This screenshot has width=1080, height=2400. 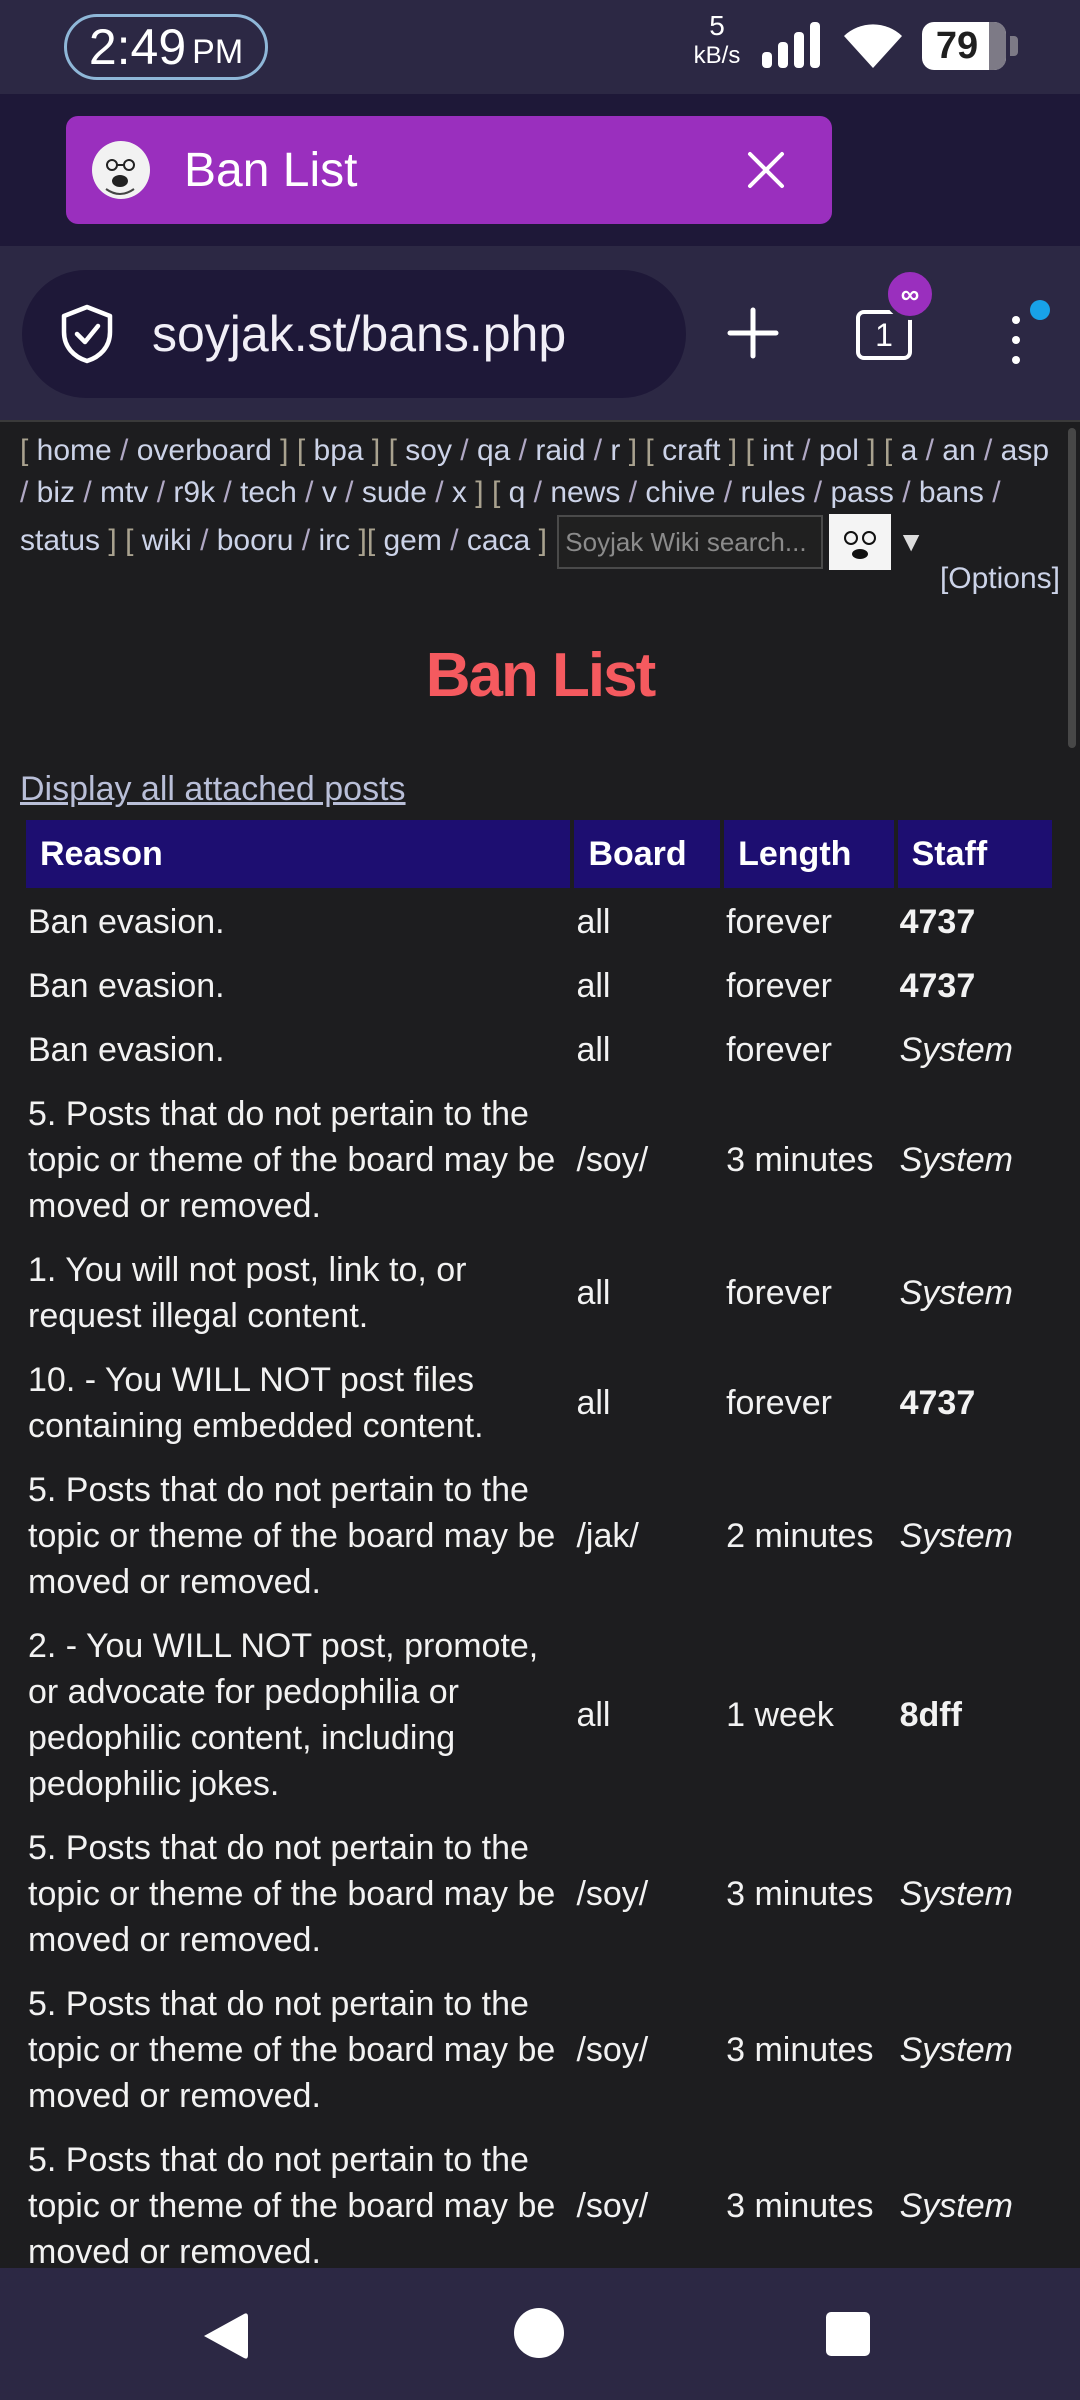 I want to click on board-link: int, so click(x=778, y=450).